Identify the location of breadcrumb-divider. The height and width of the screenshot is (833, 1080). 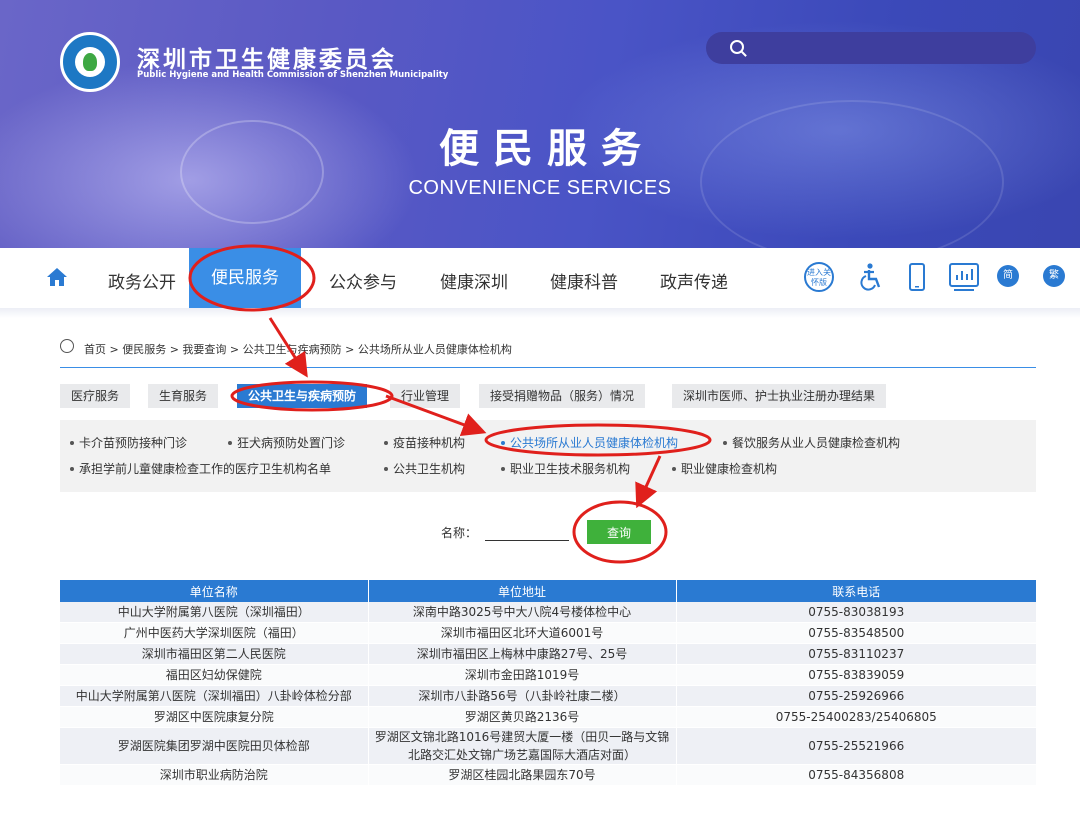
(548, 367).